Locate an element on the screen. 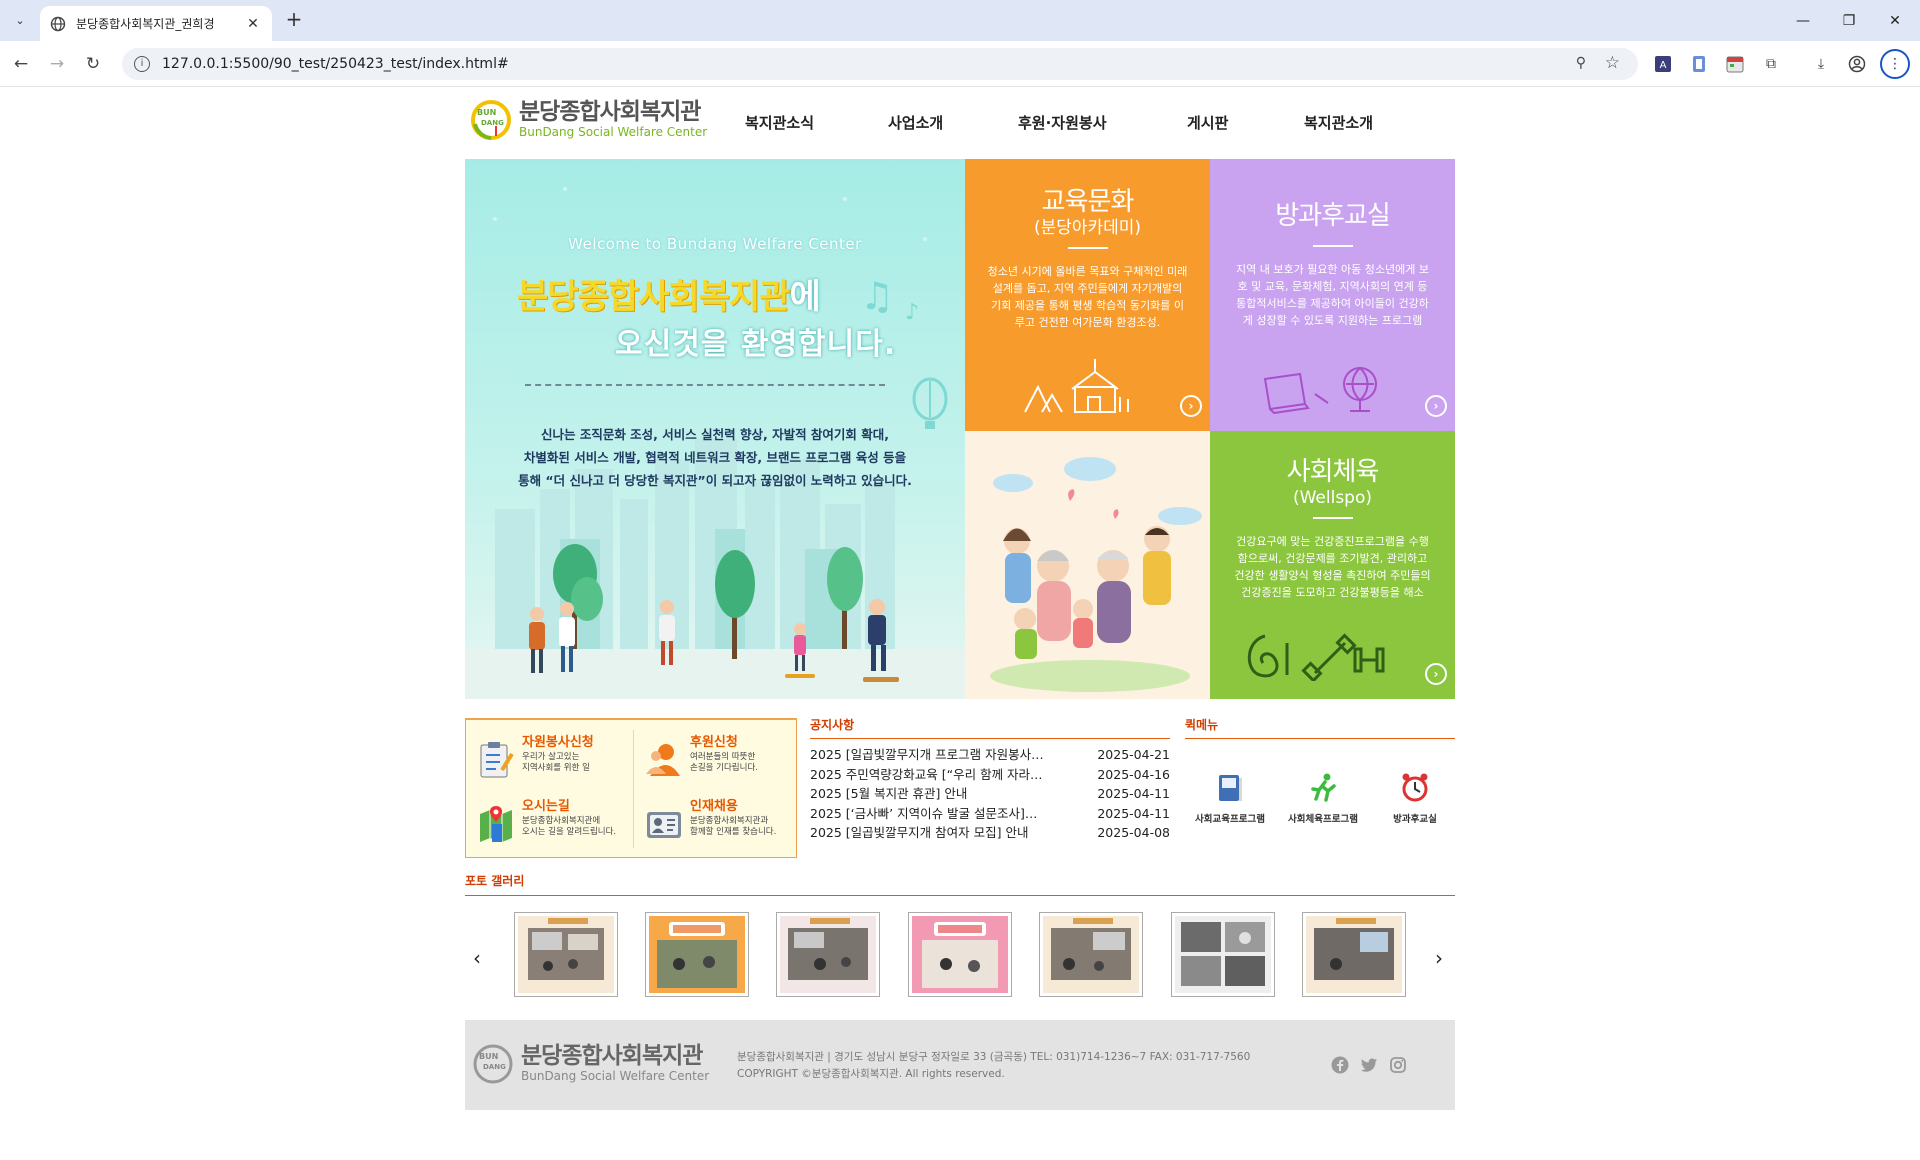  close-window-button: ✕ is located at coordinates (1895, 20).